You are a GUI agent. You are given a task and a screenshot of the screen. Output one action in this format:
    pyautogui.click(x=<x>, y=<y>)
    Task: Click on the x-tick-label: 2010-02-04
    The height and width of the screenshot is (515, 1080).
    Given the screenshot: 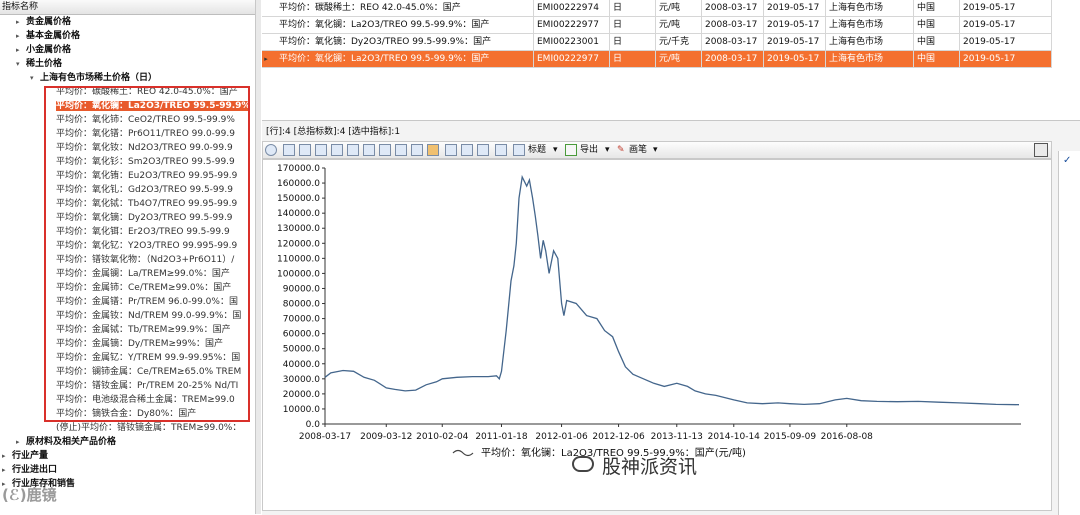 What is the action you would take?
    pyautogui.click(x=442, y=437)
    